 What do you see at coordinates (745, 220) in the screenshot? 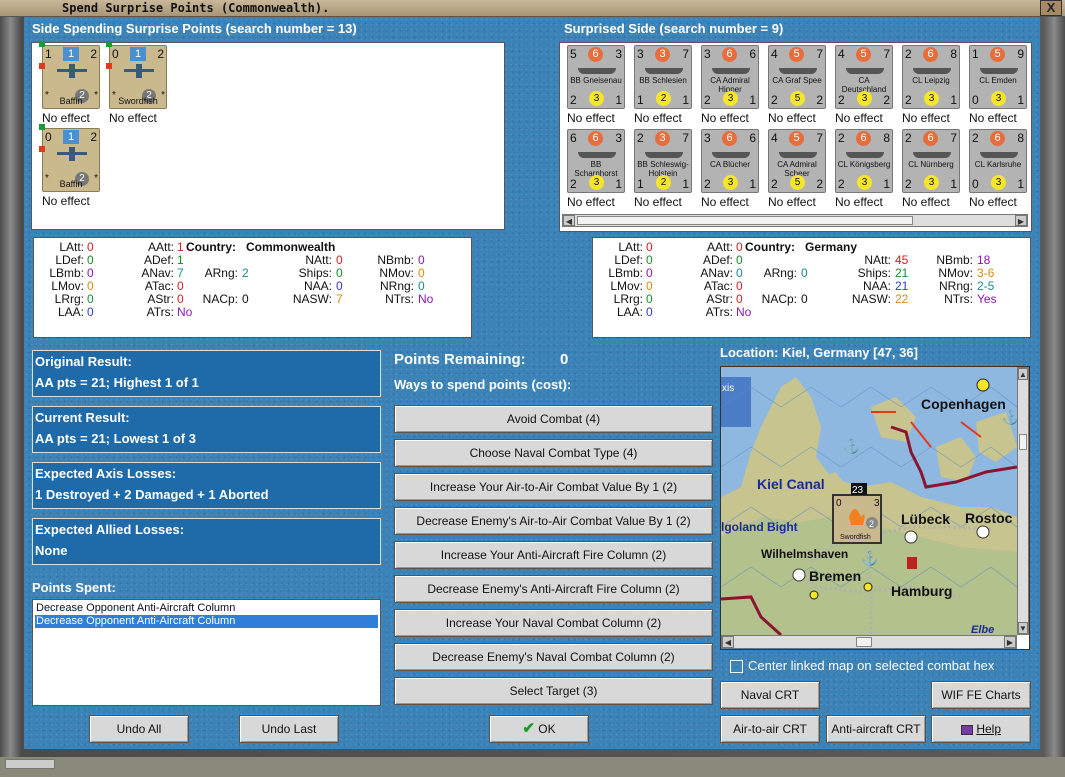
I see `scroll-thumb` at bounding box center [745, 220].